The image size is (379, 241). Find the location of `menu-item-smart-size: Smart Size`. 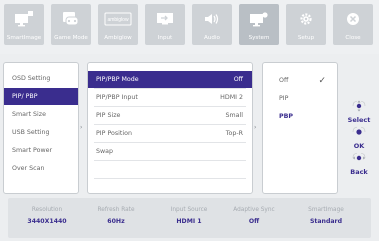

menu-item-smart-size: Smart Size is located at coordinates (41, 114).